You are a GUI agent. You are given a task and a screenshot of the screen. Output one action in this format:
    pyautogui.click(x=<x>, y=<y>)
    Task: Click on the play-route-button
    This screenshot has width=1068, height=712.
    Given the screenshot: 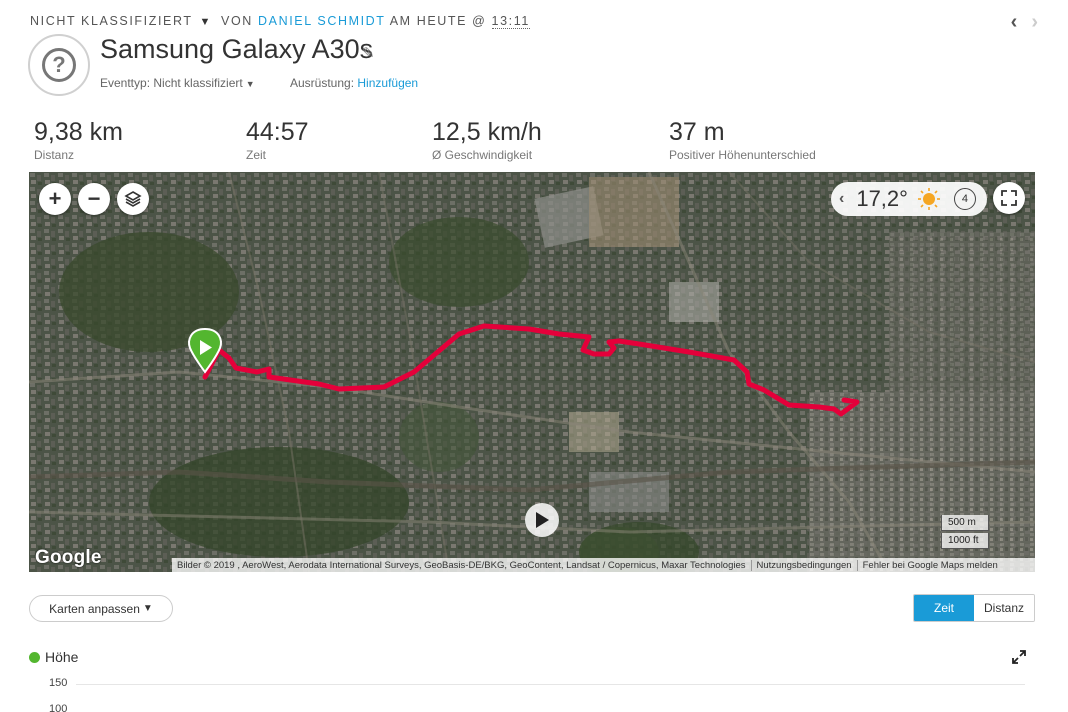 What is the action you would take?
    pyautogui.click(x=542, y=520)
    